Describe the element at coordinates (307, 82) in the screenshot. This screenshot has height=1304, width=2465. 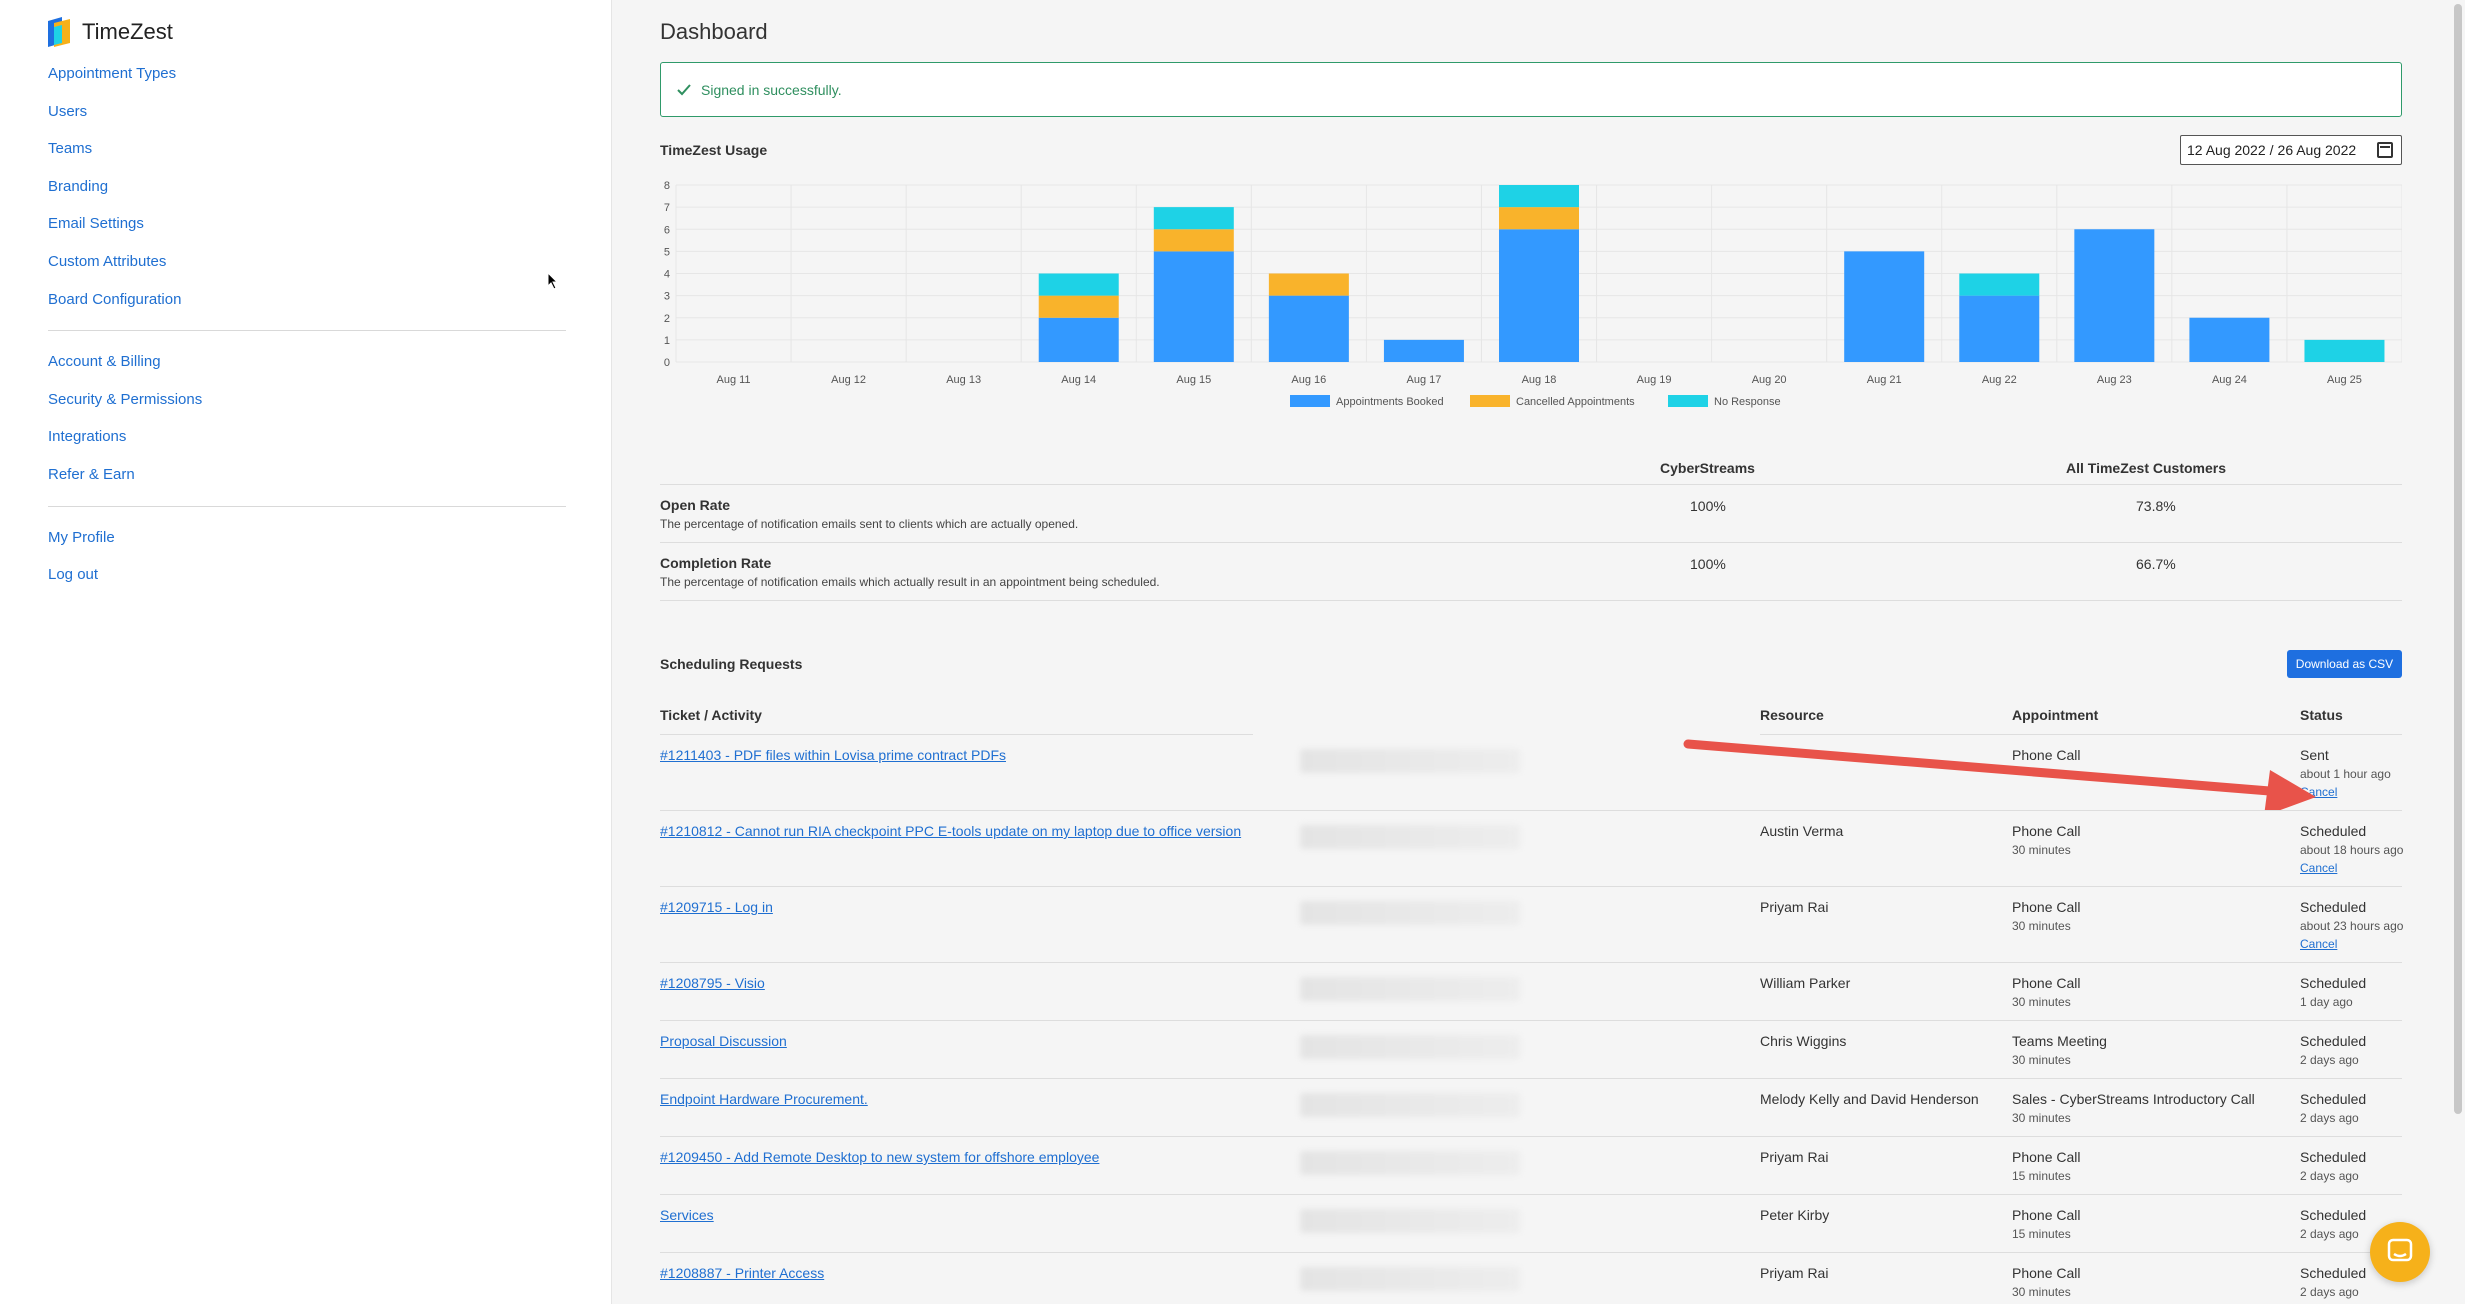
I see `nav-appointment-types: Appointment Types` at that location.